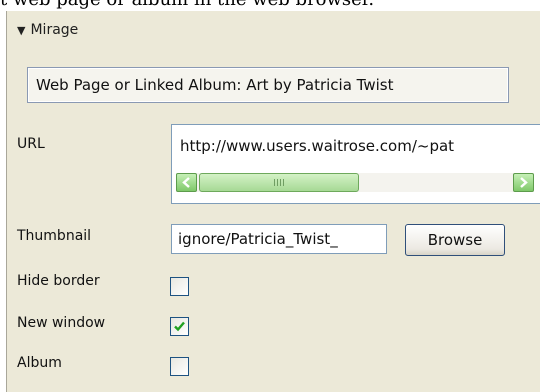 Image resolution: width=540 pixels, height=392 pixels. What do you see at coordinates (355, 164) in the screenshot?
I see `url-field: http://www.users.waitrose.com/~pat` at bounding box center [355, 164].